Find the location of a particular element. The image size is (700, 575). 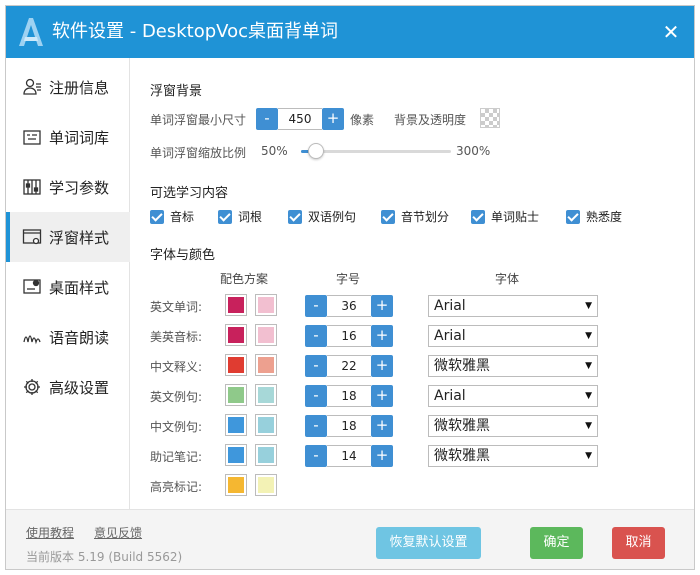

sidebar-item-params: 学习参数 is located at coordinates (68, 187).